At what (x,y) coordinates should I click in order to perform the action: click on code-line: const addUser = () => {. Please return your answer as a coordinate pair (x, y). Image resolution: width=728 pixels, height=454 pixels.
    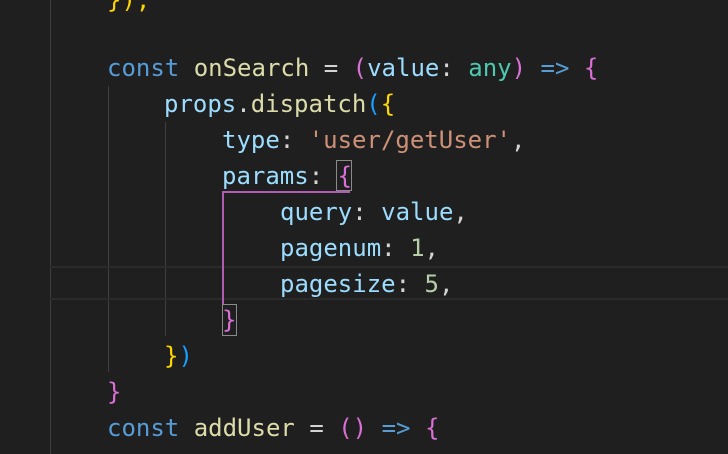
    Looking at the image, I should click on (273, 428).